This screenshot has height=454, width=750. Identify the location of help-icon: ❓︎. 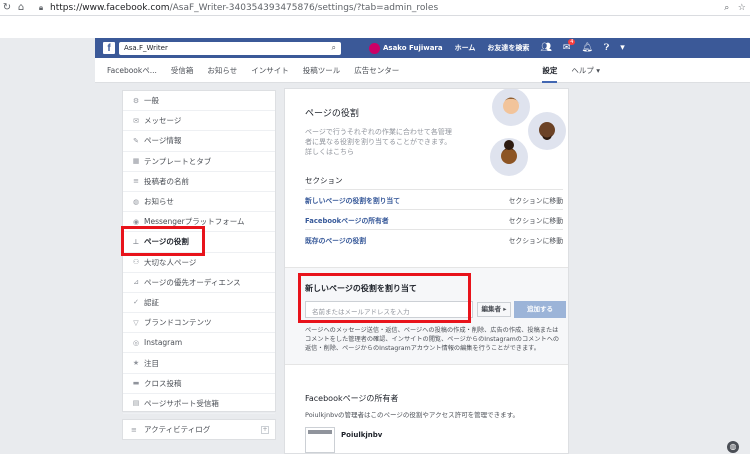
(606, 48).